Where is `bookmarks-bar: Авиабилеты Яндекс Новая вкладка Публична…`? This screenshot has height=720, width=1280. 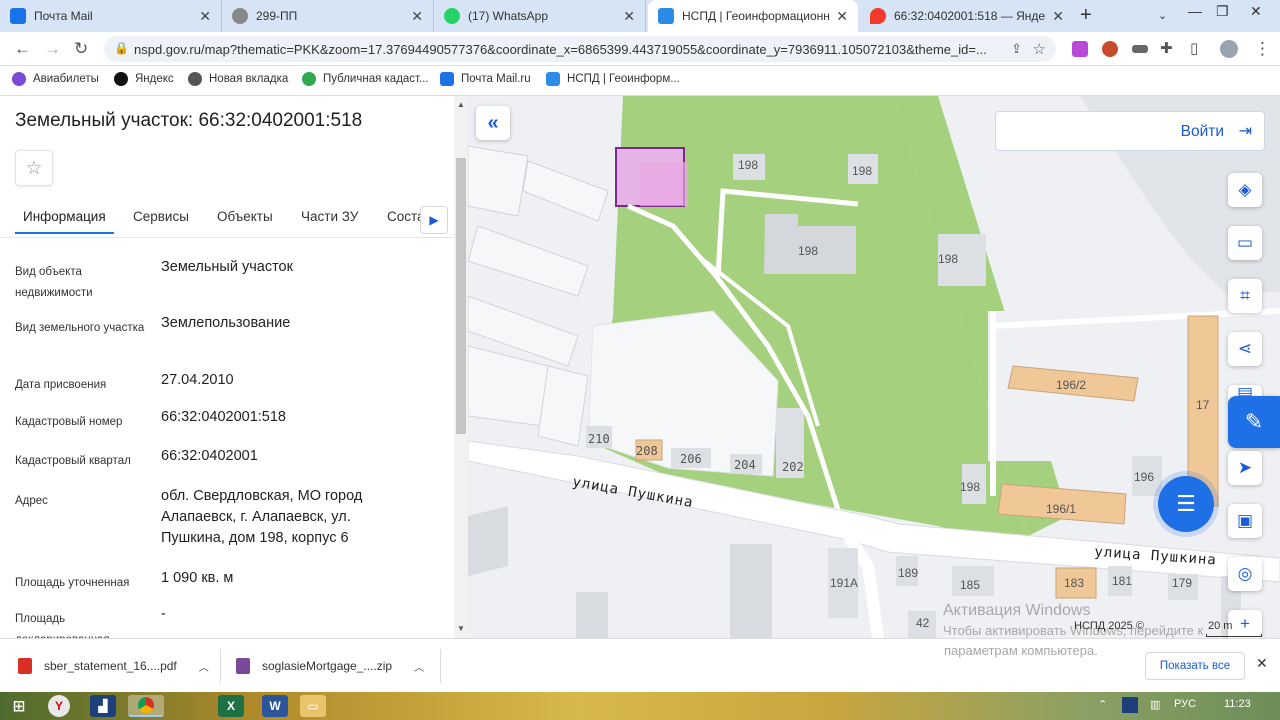 bookmarks-bar: Авиабилеты Яндекс Новая вкладка Публична… is located at coordinates (640, 81).